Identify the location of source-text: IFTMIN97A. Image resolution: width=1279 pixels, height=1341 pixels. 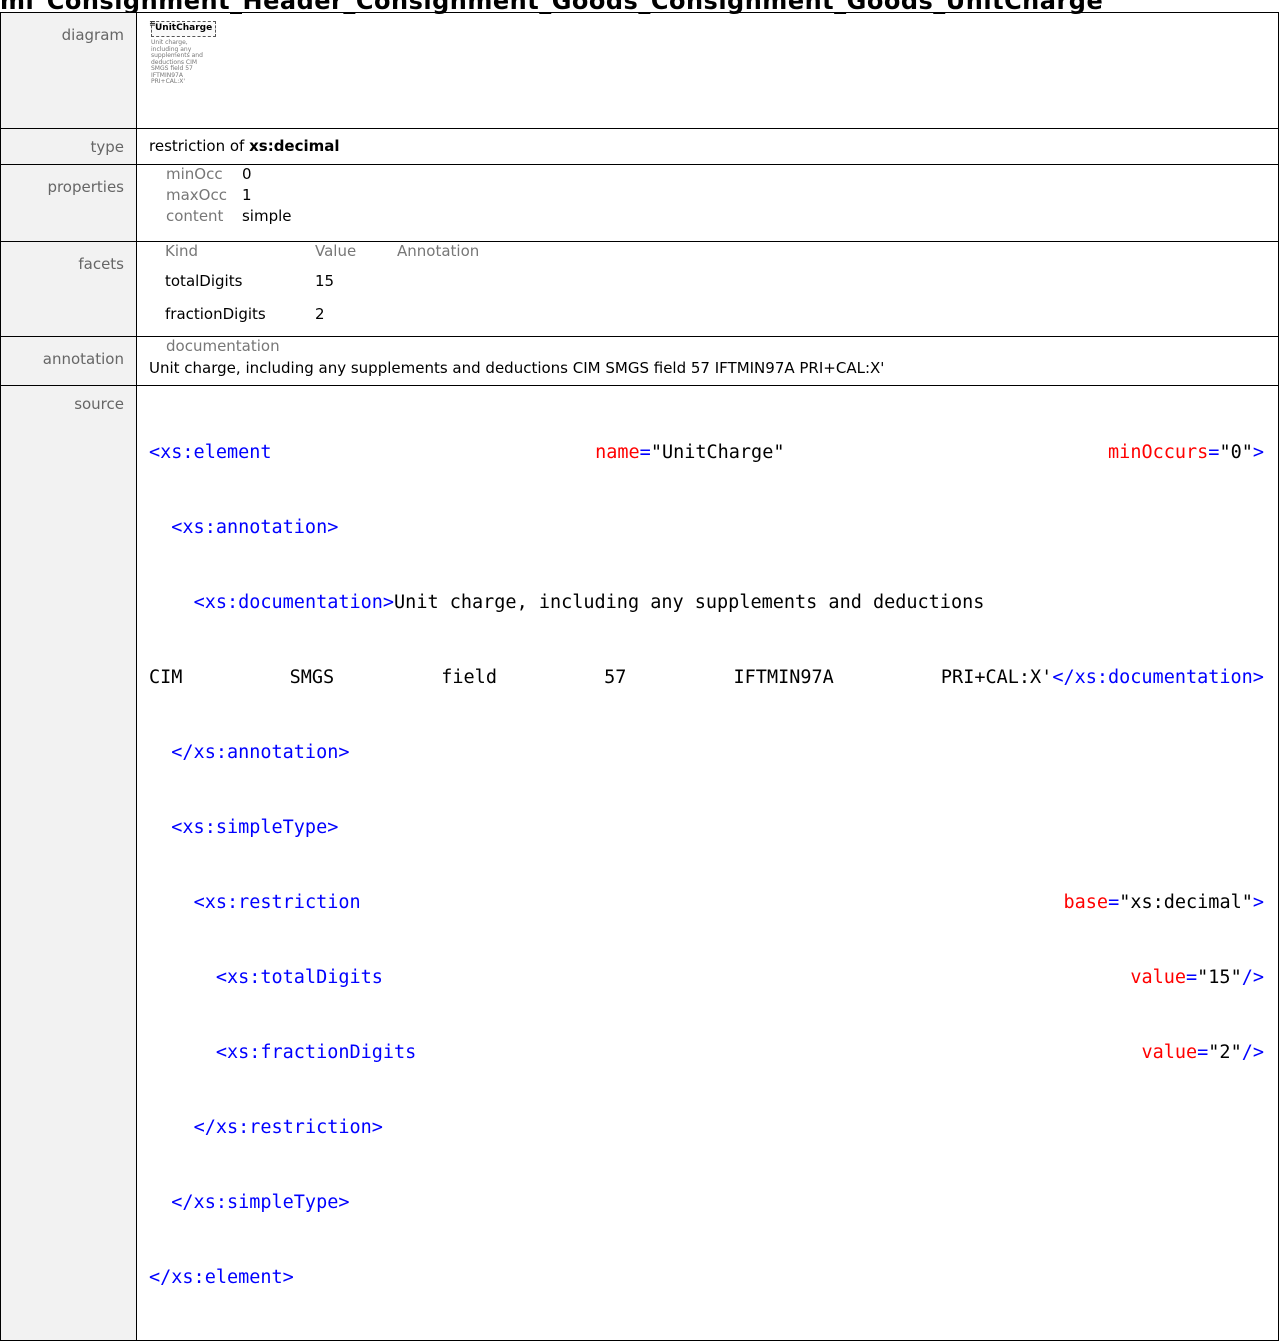
(783, 677).